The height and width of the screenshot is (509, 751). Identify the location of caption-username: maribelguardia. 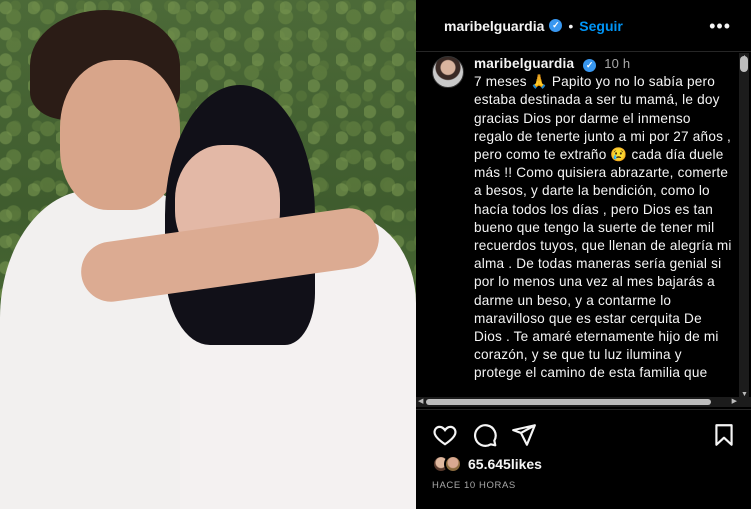
(524, 63).